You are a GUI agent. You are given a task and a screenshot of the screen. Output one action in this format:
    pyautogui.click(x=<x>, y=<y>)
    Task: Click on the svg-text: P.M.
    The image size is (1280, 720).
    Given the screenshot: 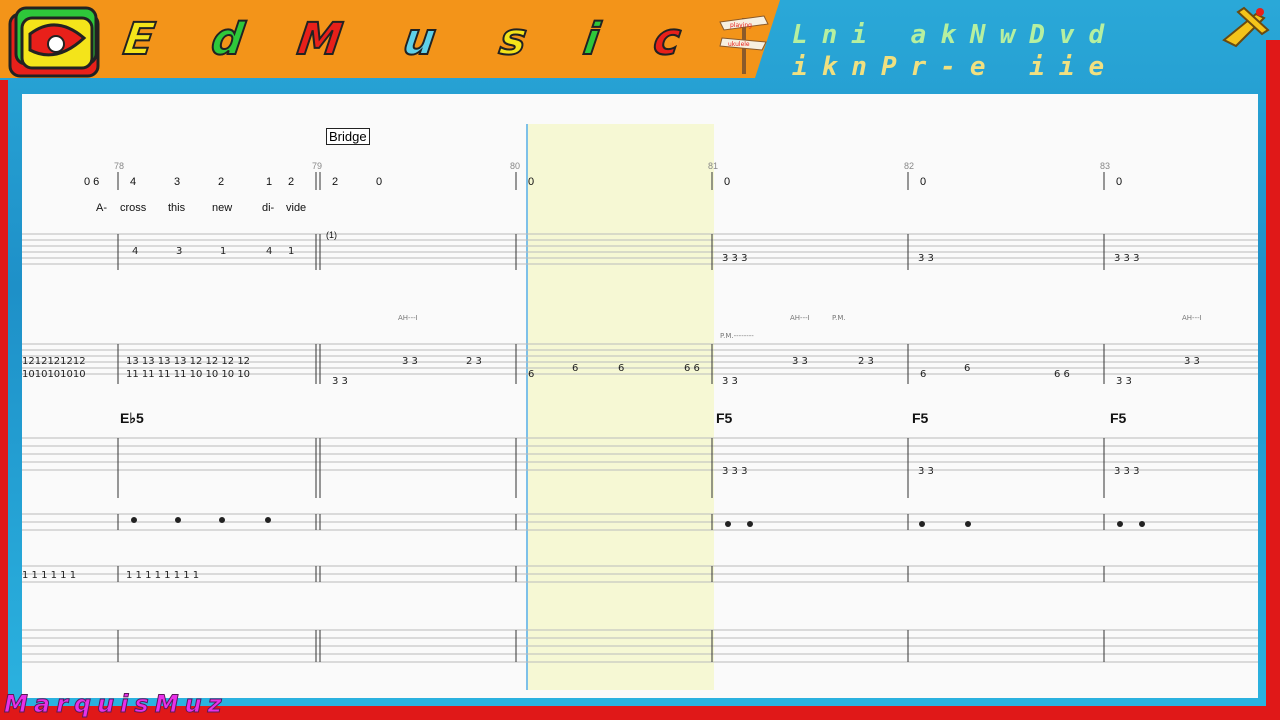 What is the action you would take?
    pyautogui.click(x=839, y=318)
    